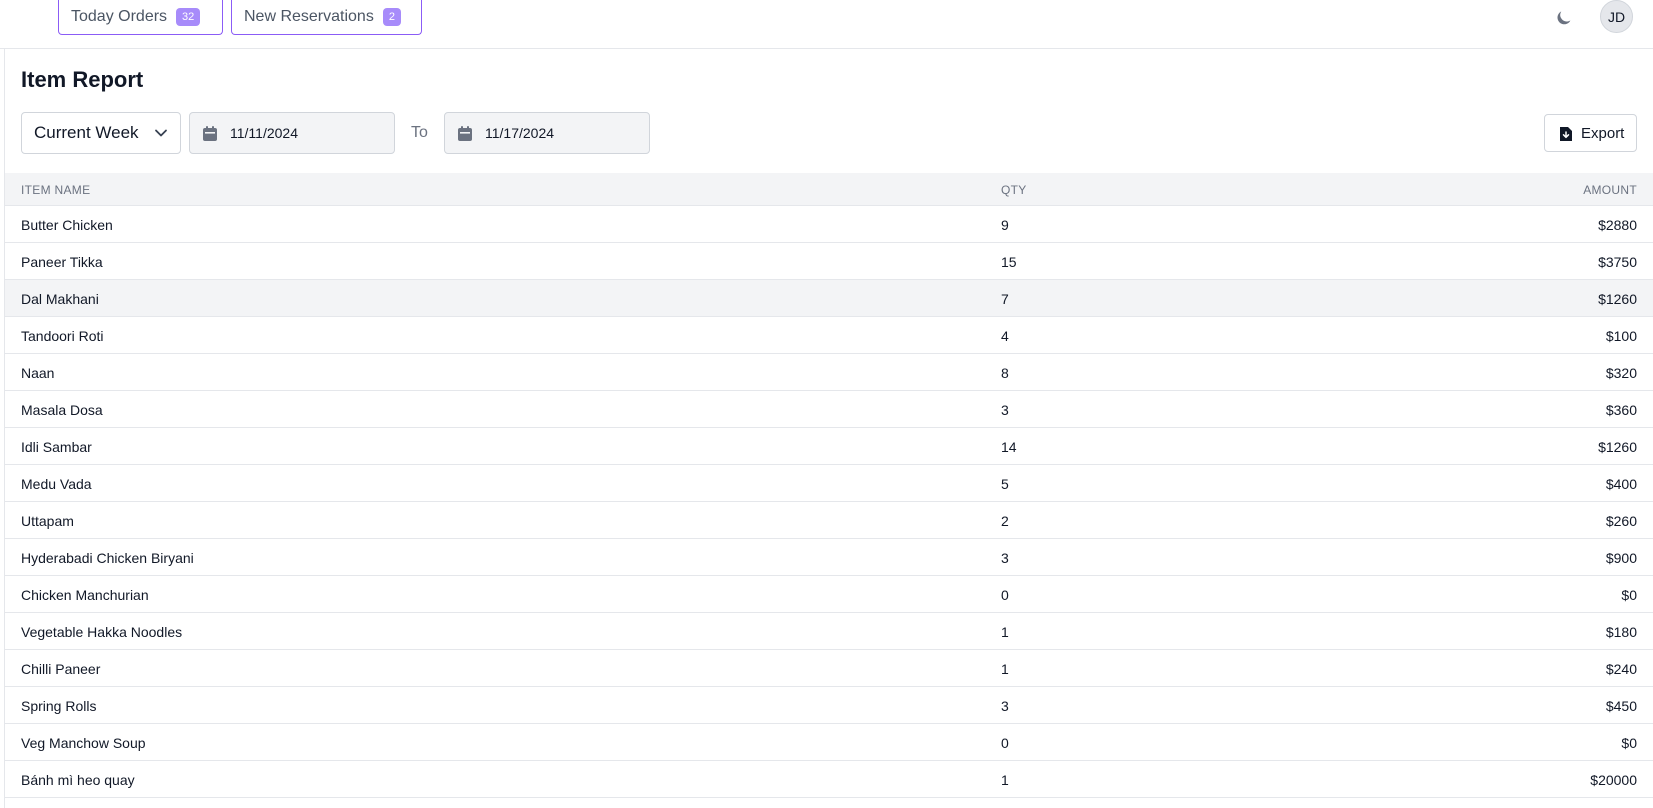 The width and height of the screenshot is (1653, 808). What do you see at coordinates (829, 335) in the screenshot?
I see `table-row: Tandoori Roti 4 $100` at bounding box center [829, 335].